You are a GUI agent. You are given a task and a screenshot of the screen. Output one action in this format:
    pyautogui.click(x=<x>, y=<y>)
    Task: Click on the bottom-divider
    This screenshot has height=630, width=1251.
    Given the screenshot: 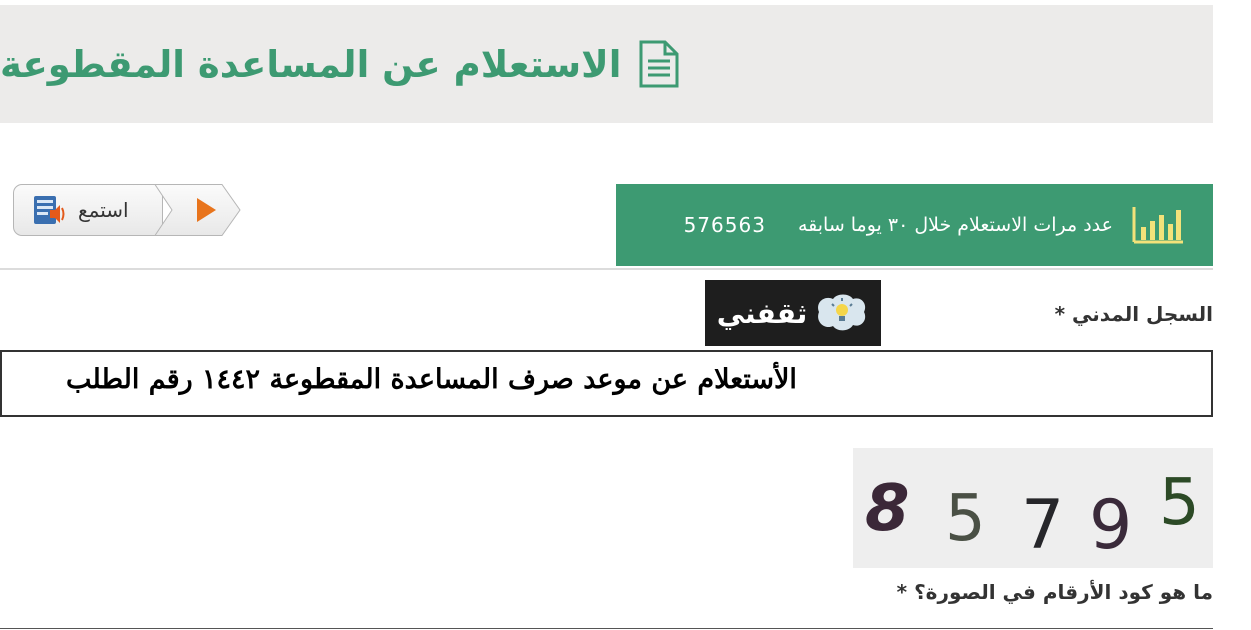 What is the action you would take?
    pyautogui.click(x=606, y=628)
    